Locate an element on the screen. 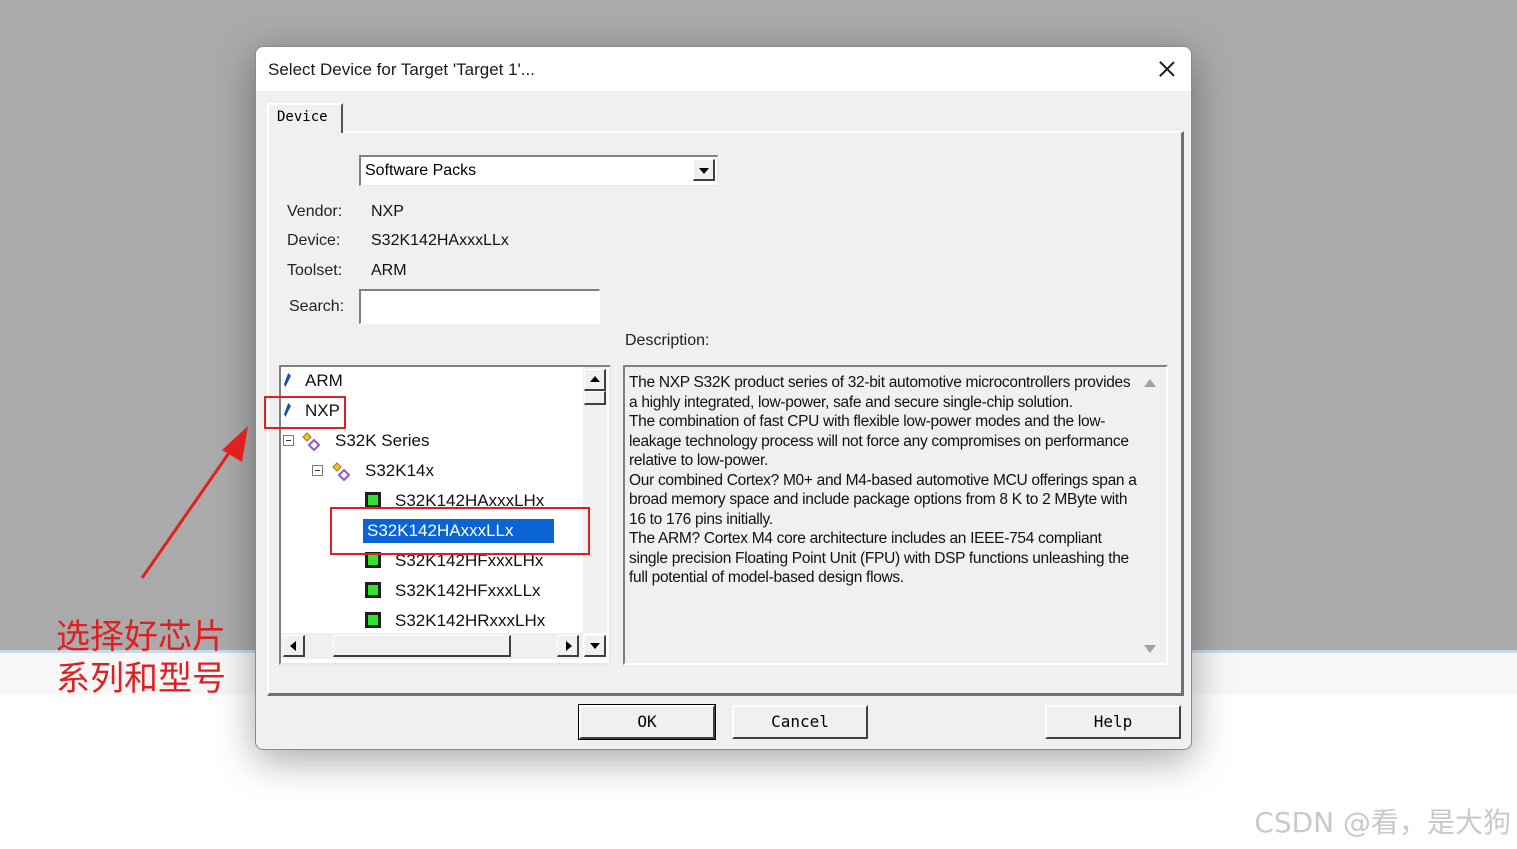  series-icon is located at coordinates (311, 441).